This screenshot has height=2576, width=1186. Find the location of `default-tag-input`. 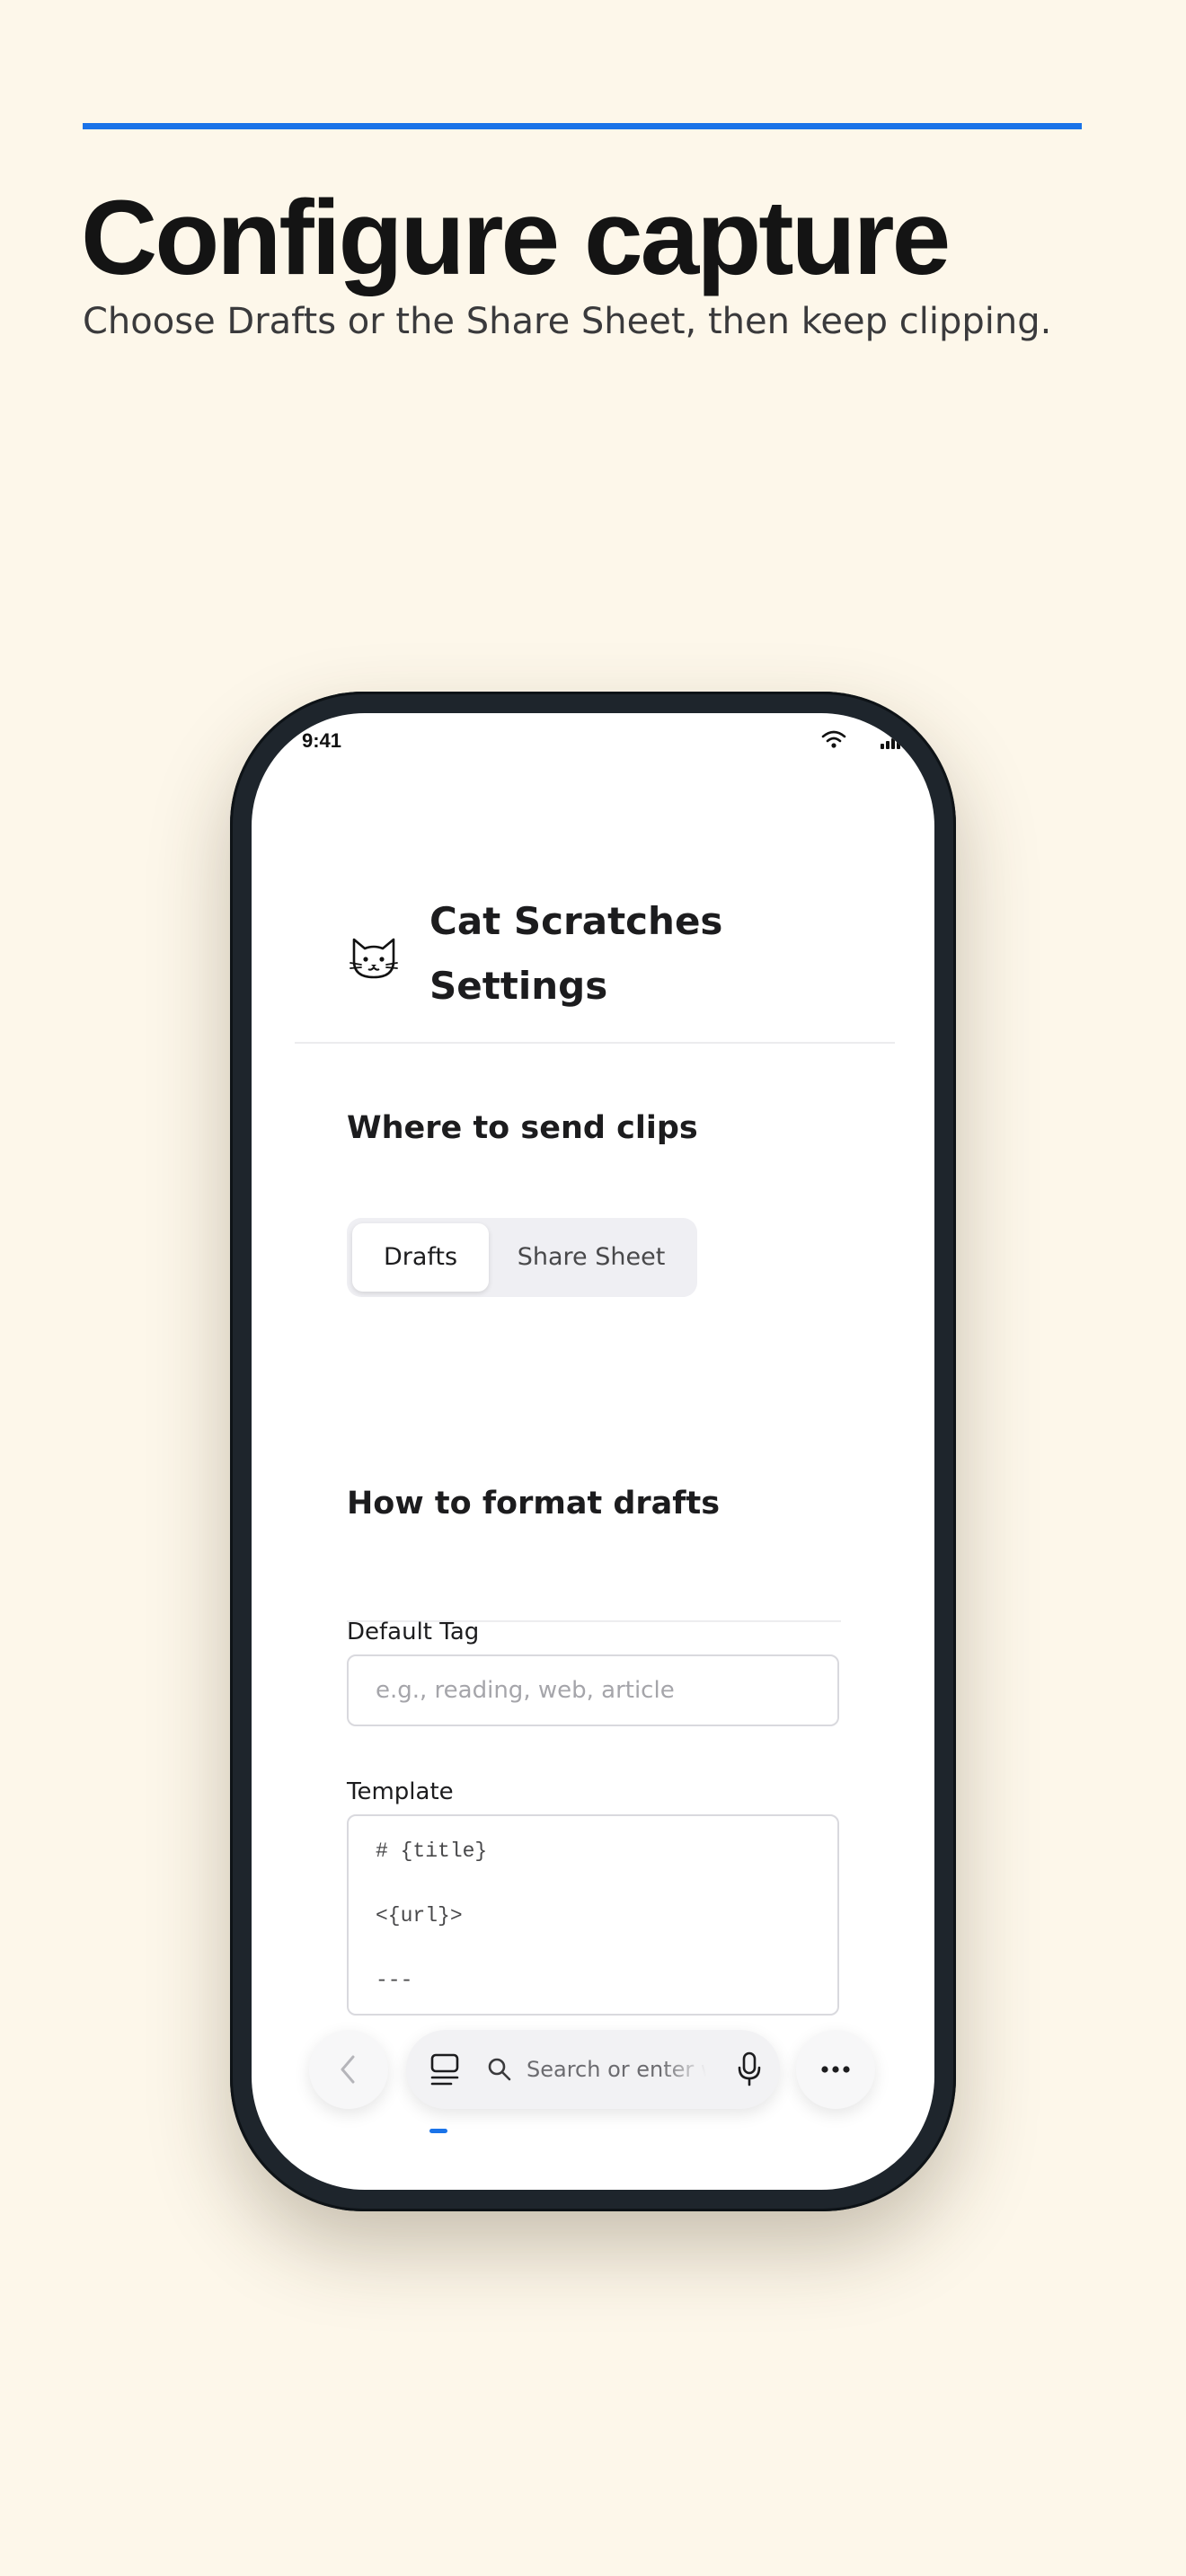

default-tag-input is located at coordinates (593, 1690).